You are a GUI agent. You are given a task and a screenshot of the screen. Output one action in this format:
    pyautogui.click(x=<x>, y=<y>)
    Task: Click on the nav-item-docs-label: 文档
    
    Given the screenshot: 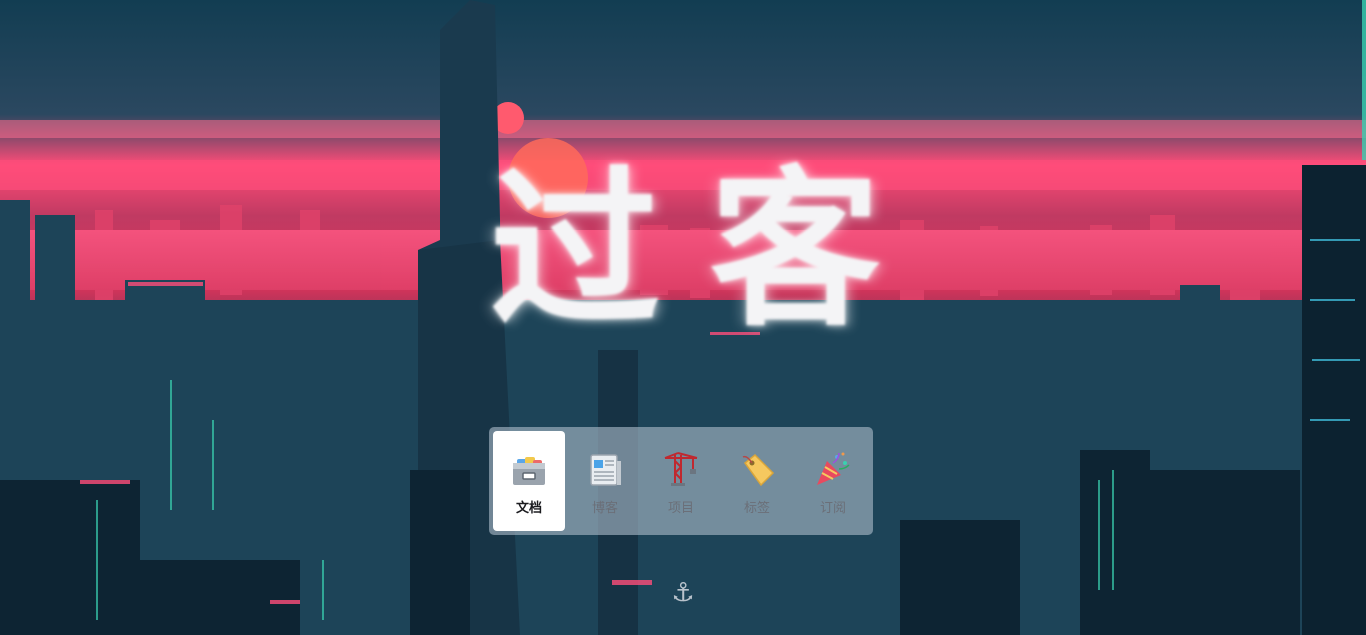 What is the action you would take?
    pyautogui.click(x=528, y=508)
    